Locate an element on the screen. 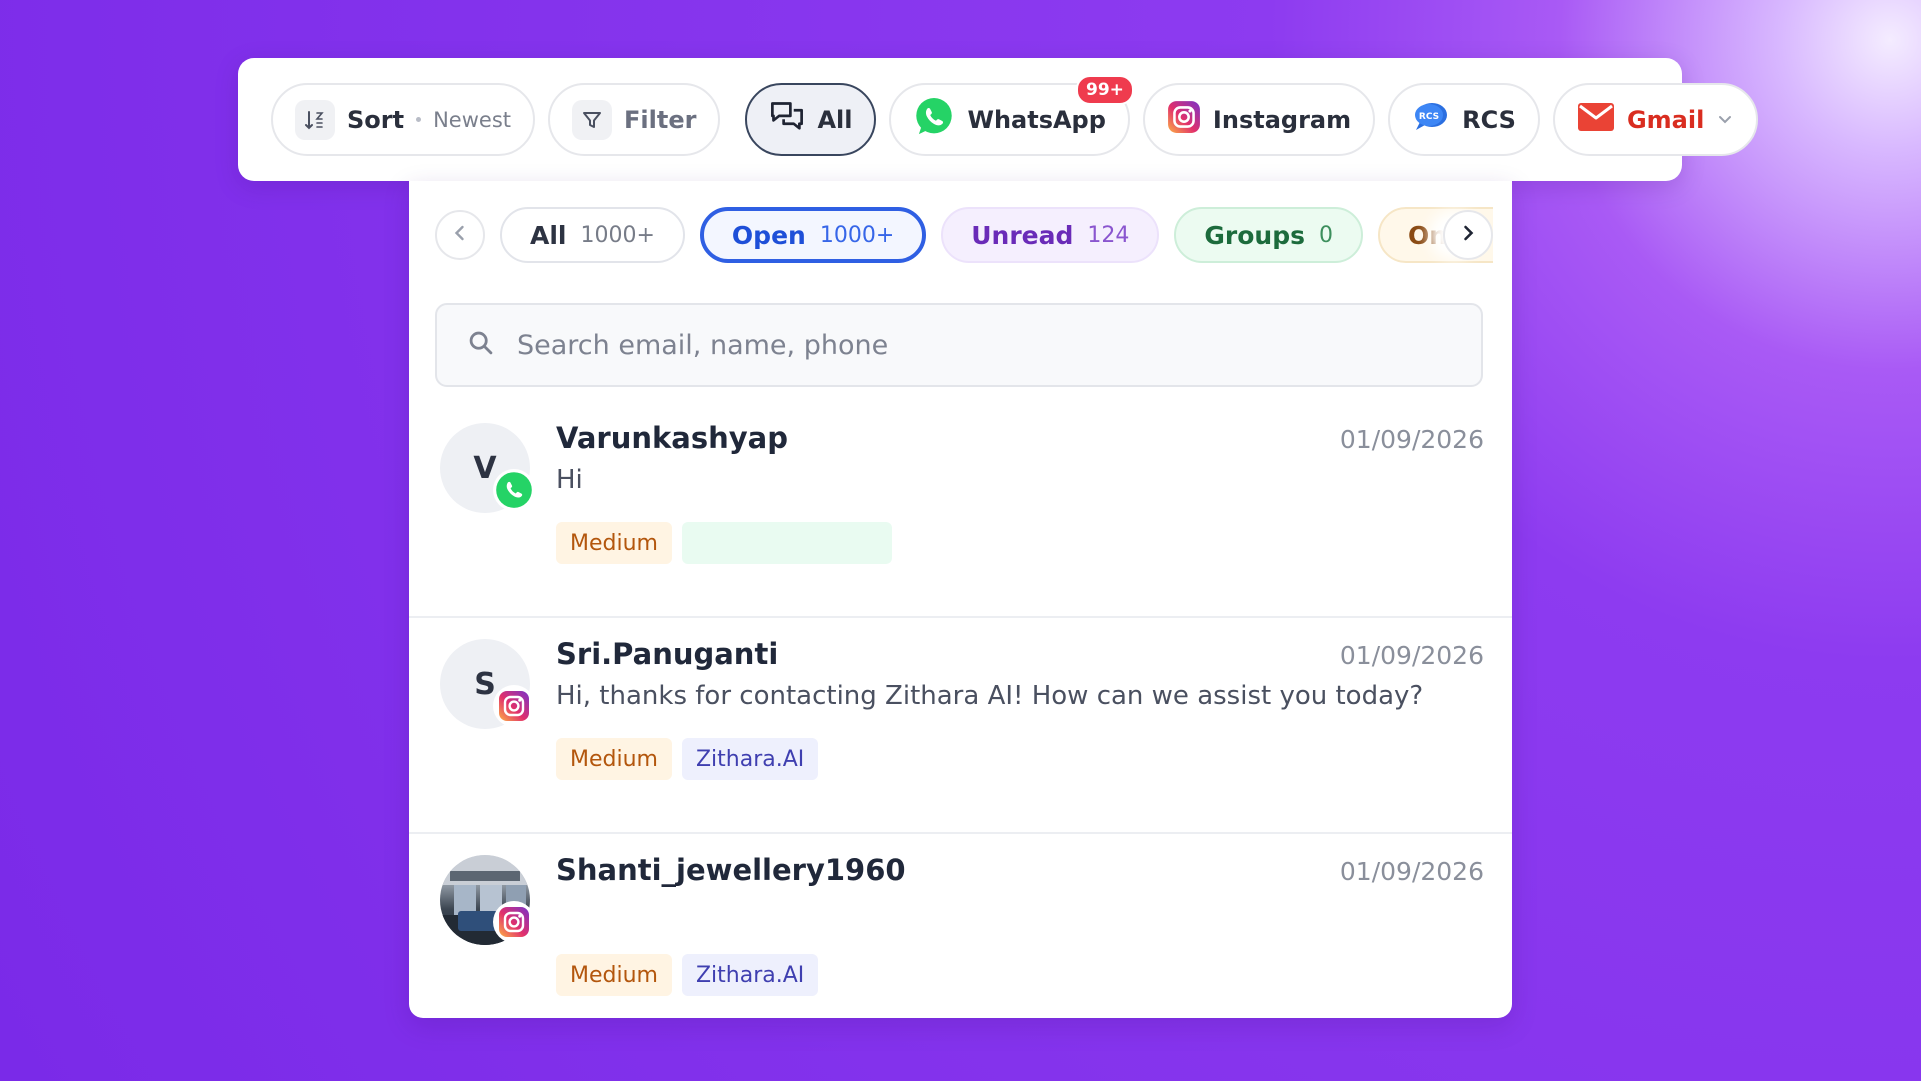  avatar-initial: V is located at coordinates (485, 468).